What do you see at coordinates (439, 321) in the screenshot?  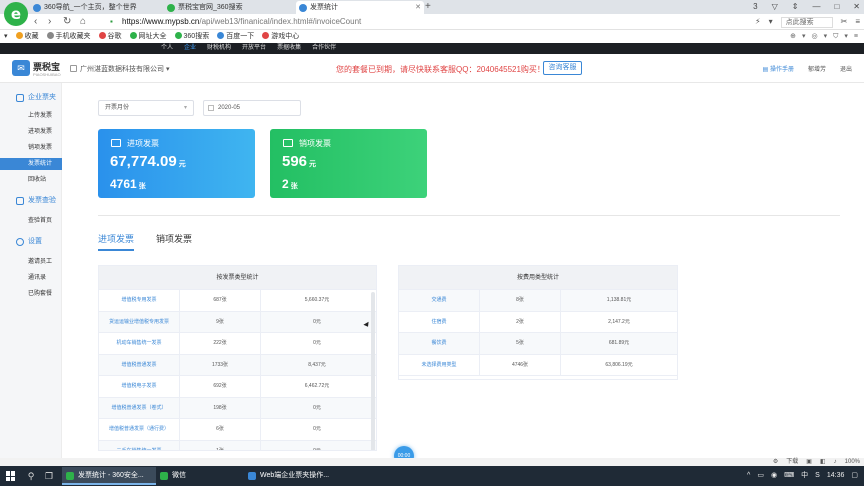 I see `fee-name-link: 住宿费` at bounding box center [439, 321].